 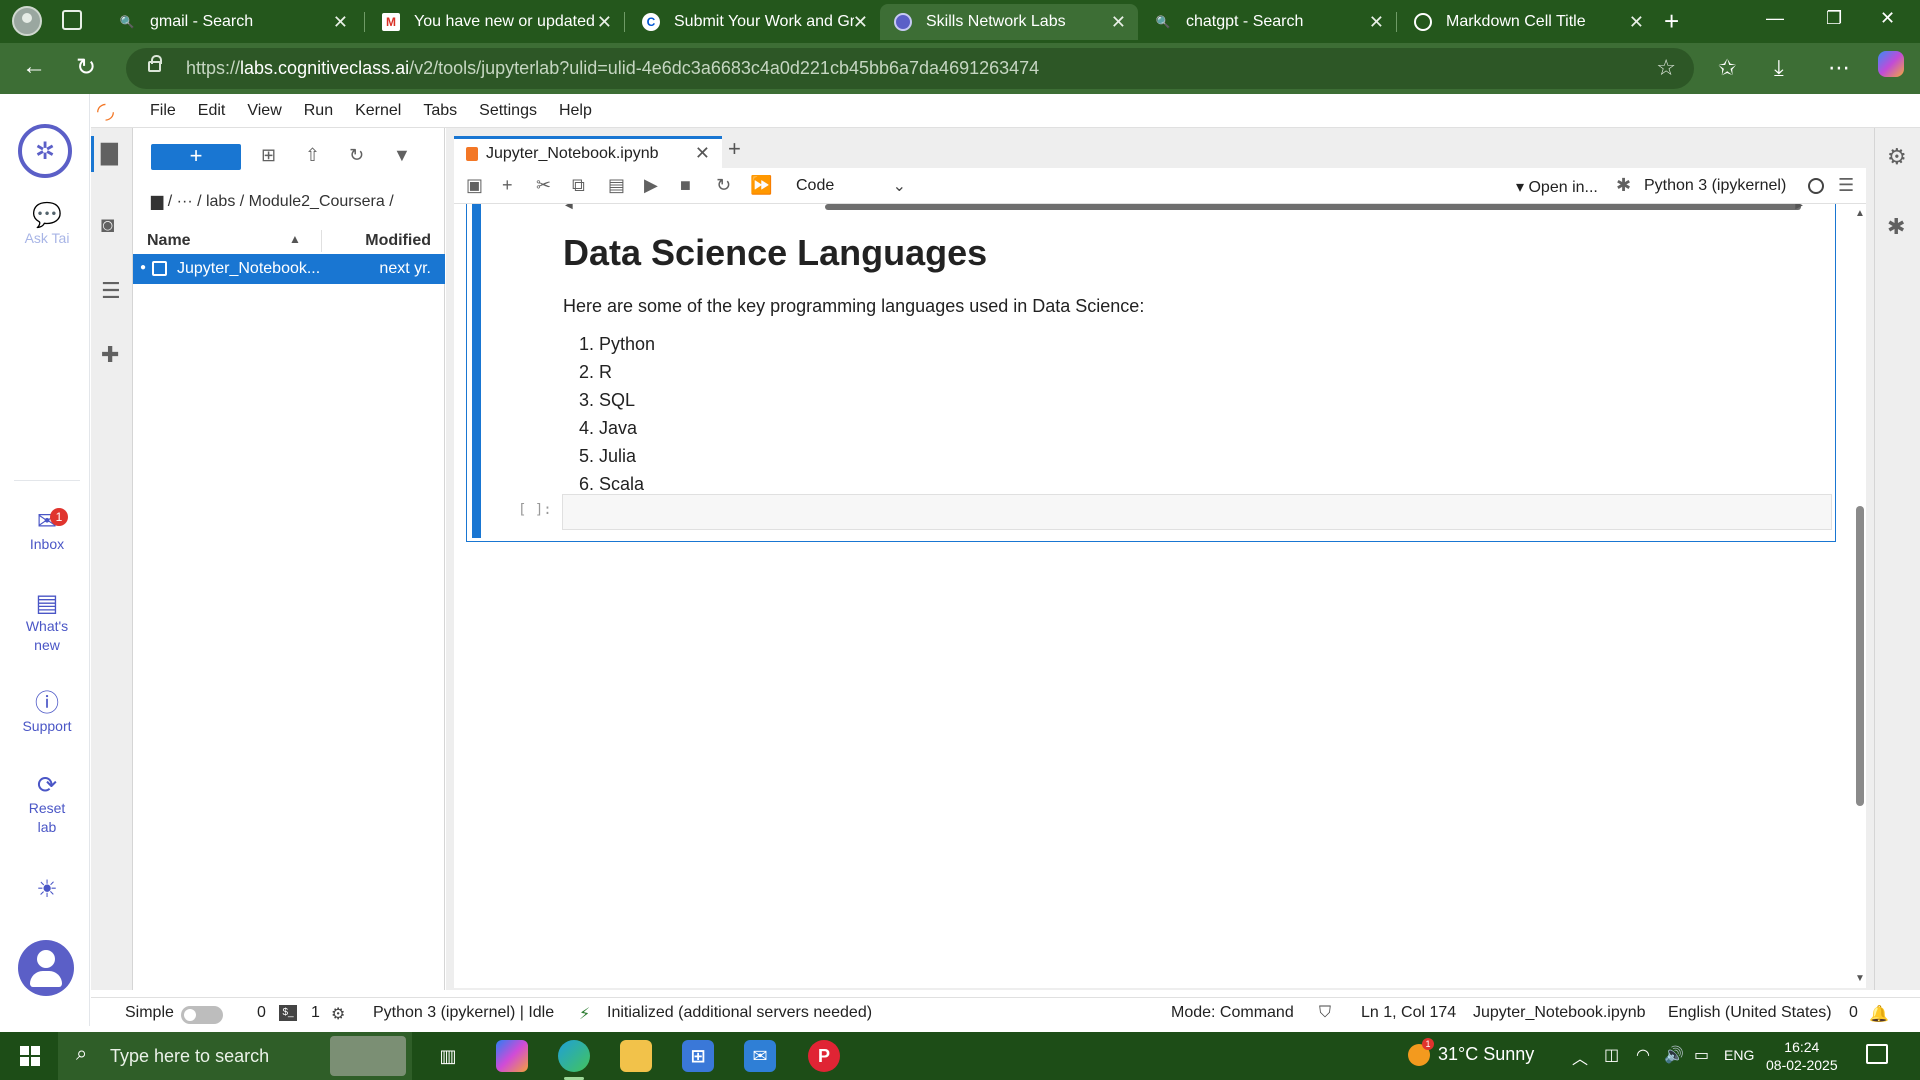 I want to click on run-cell-icon: ▶, so click(x=651, y=185).